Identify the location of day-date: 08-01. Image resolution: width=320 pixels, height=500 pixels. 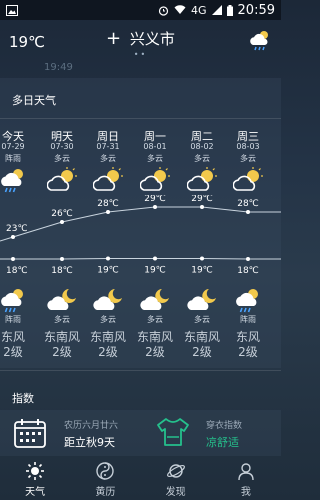
(155, 146).